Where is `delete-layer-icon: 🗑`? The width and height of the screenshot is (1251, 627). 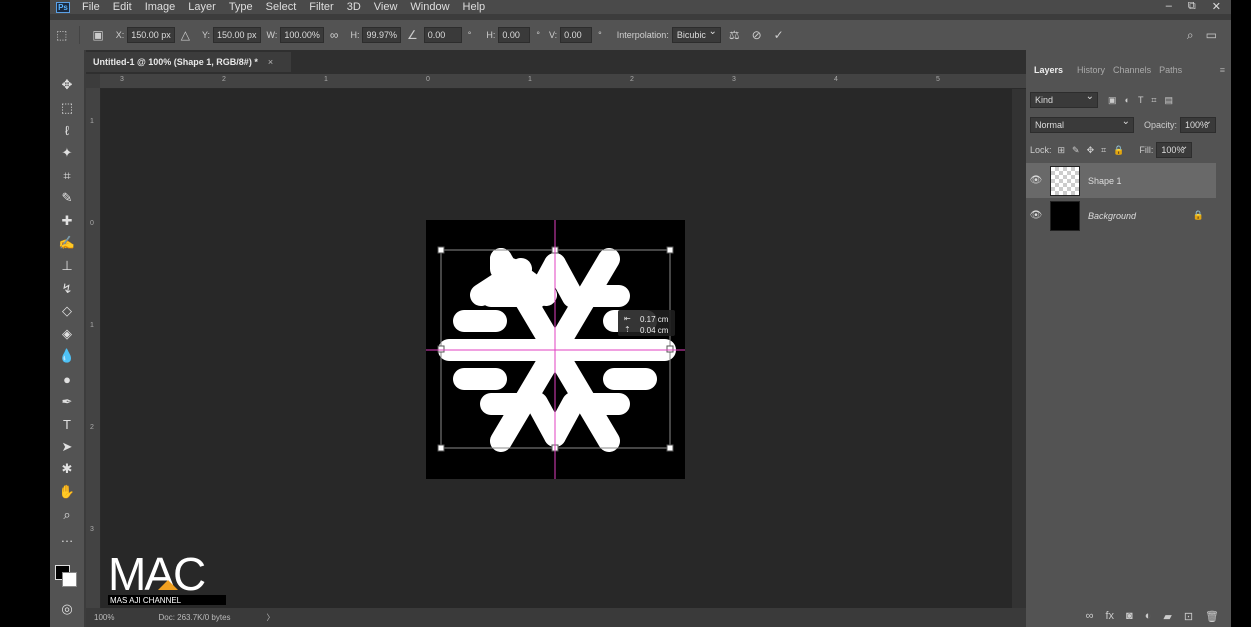 delete-layer-icon: 🗑 is located at coordinates (1212, 616).